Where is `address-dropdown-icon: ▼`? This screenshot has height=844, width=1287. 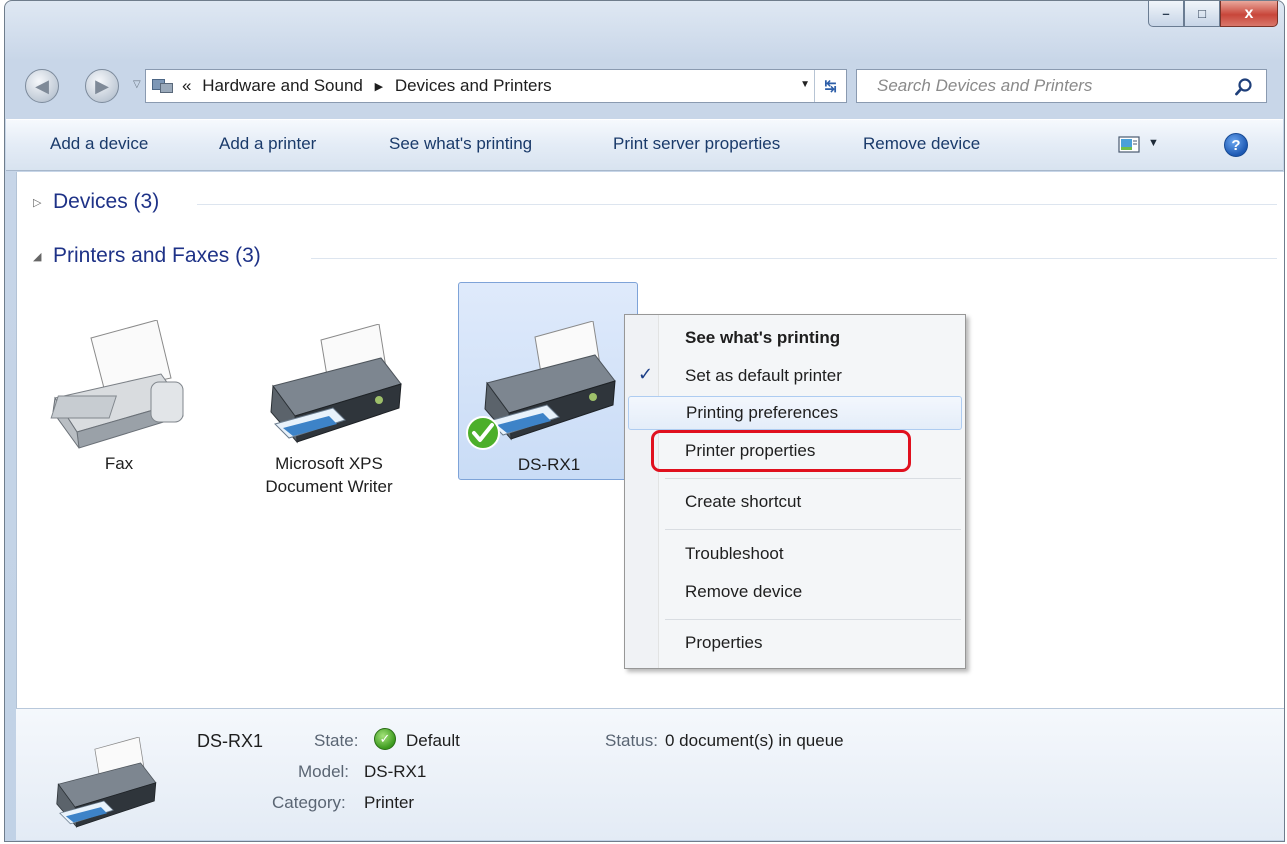 address-dropdown-icon: ▼ is located at coordinates (805, 84).